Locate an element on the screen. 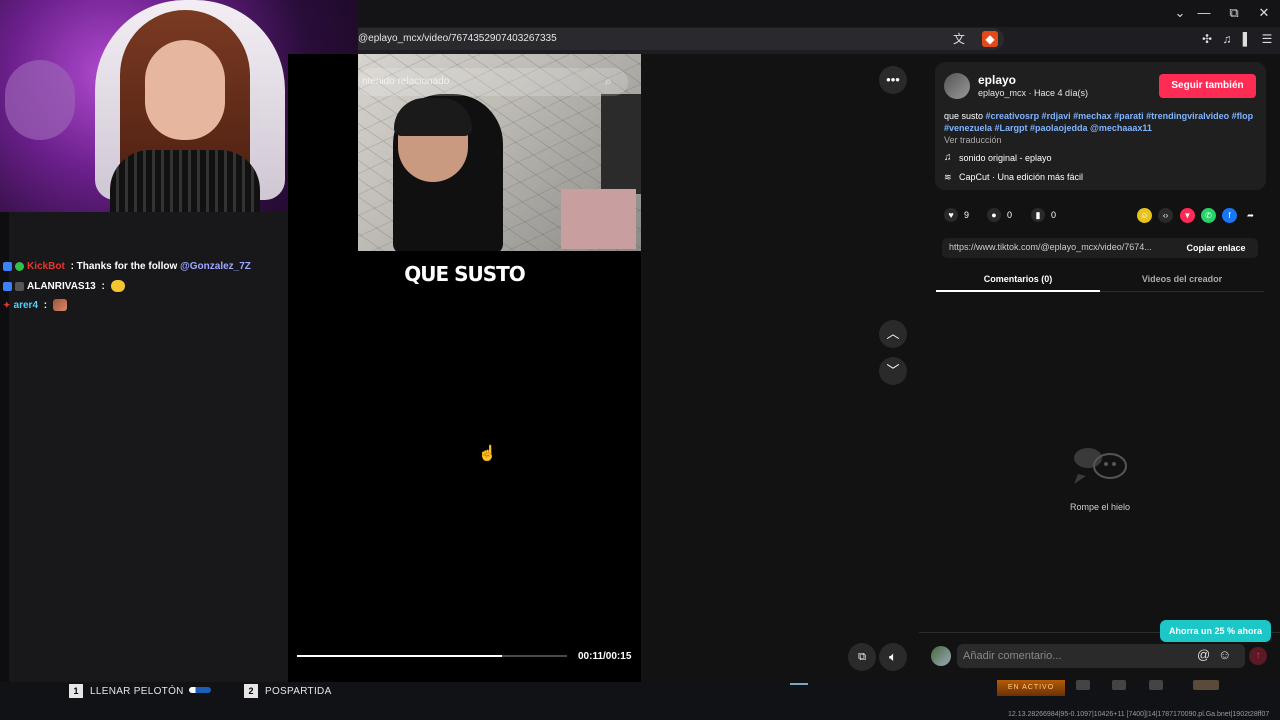  whatsapp-icon: ✆ is located at coordinates (1208, 215).